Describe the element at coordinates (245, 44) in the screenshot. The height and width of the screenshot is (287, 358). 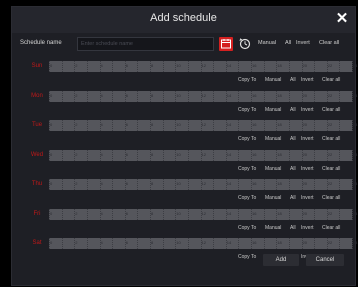
I see `clock-icon` at that location.